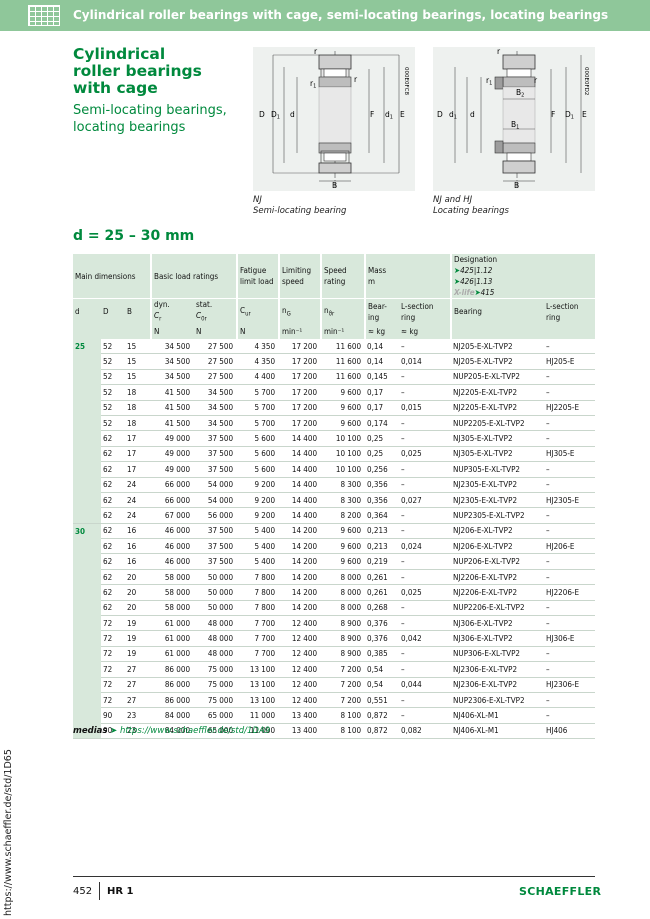  What do you see at coordinates (8, 832) in the screenshot?
I see `side-url: https://www.schaeffler.de/std/1D65` at bounding box center [8, 832].